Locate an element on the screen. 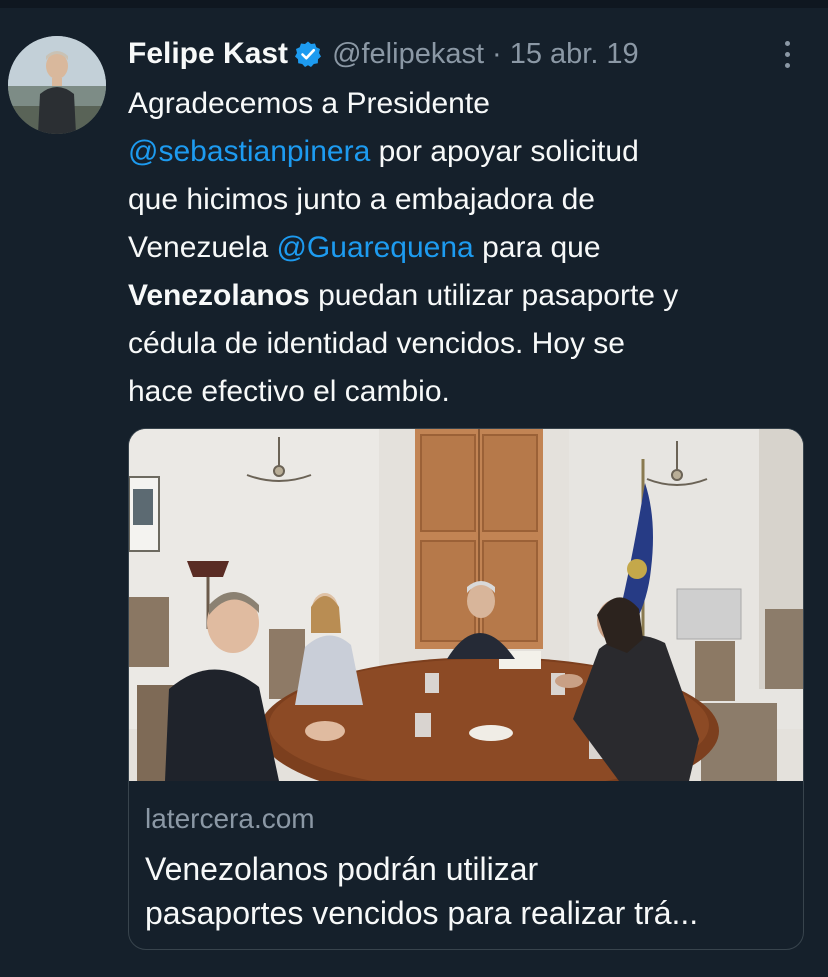  author-name: Felipe Kast is located at coordinates (208, 54).